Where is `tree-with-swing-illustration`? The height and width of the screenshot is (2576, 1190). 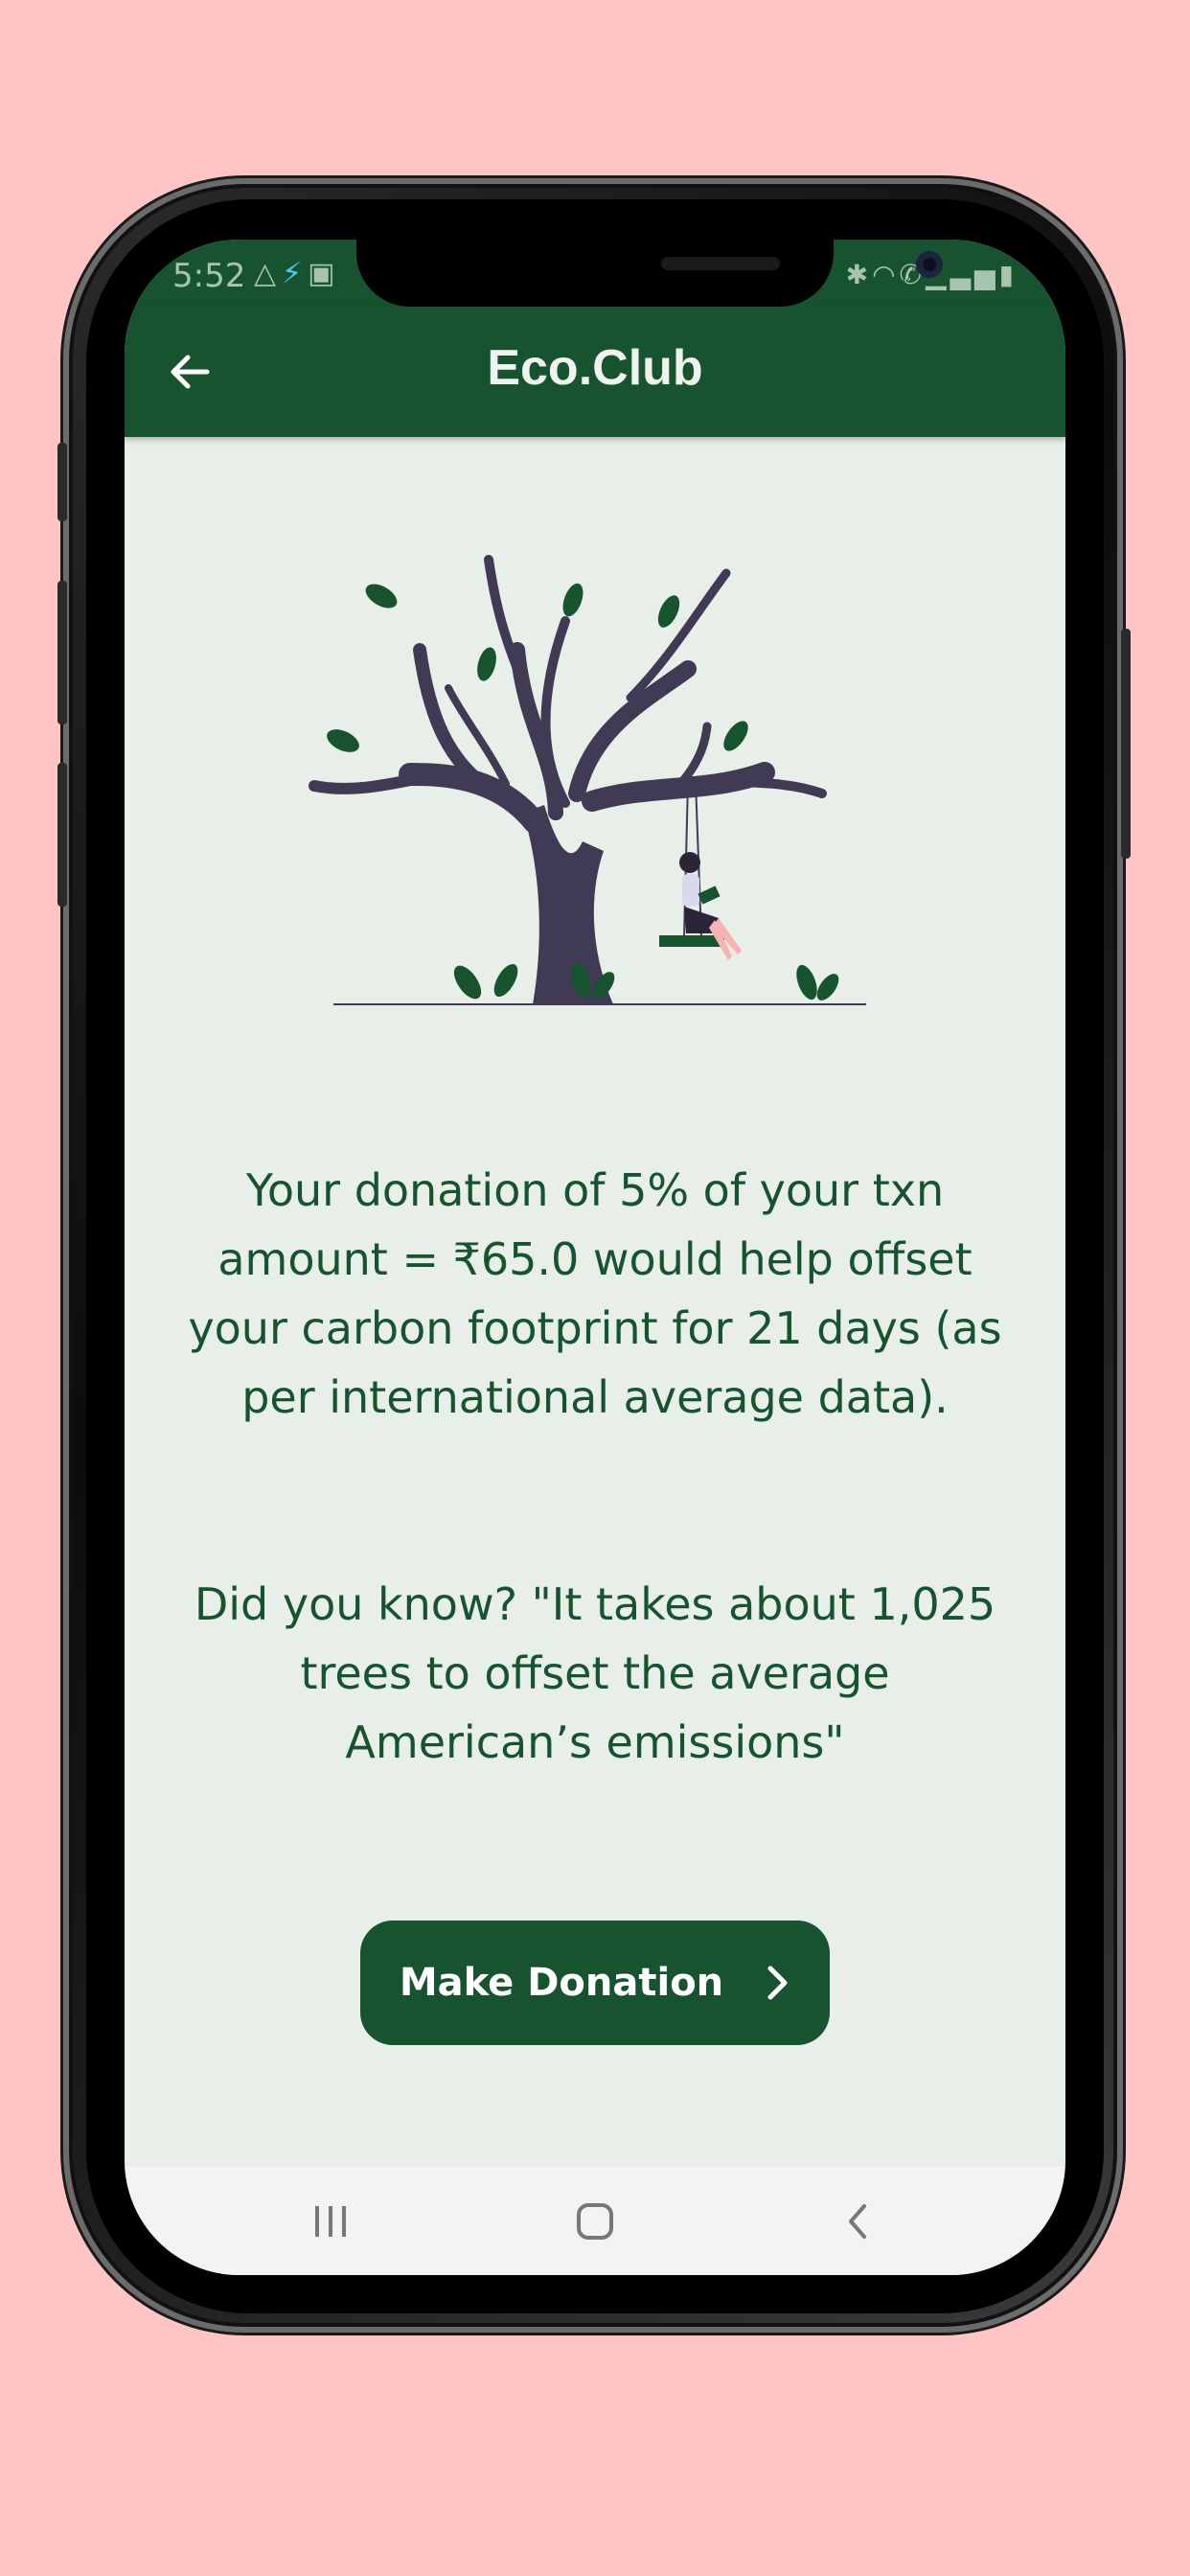 tree-with-swing-illustration is located at coordinates (588, 780).